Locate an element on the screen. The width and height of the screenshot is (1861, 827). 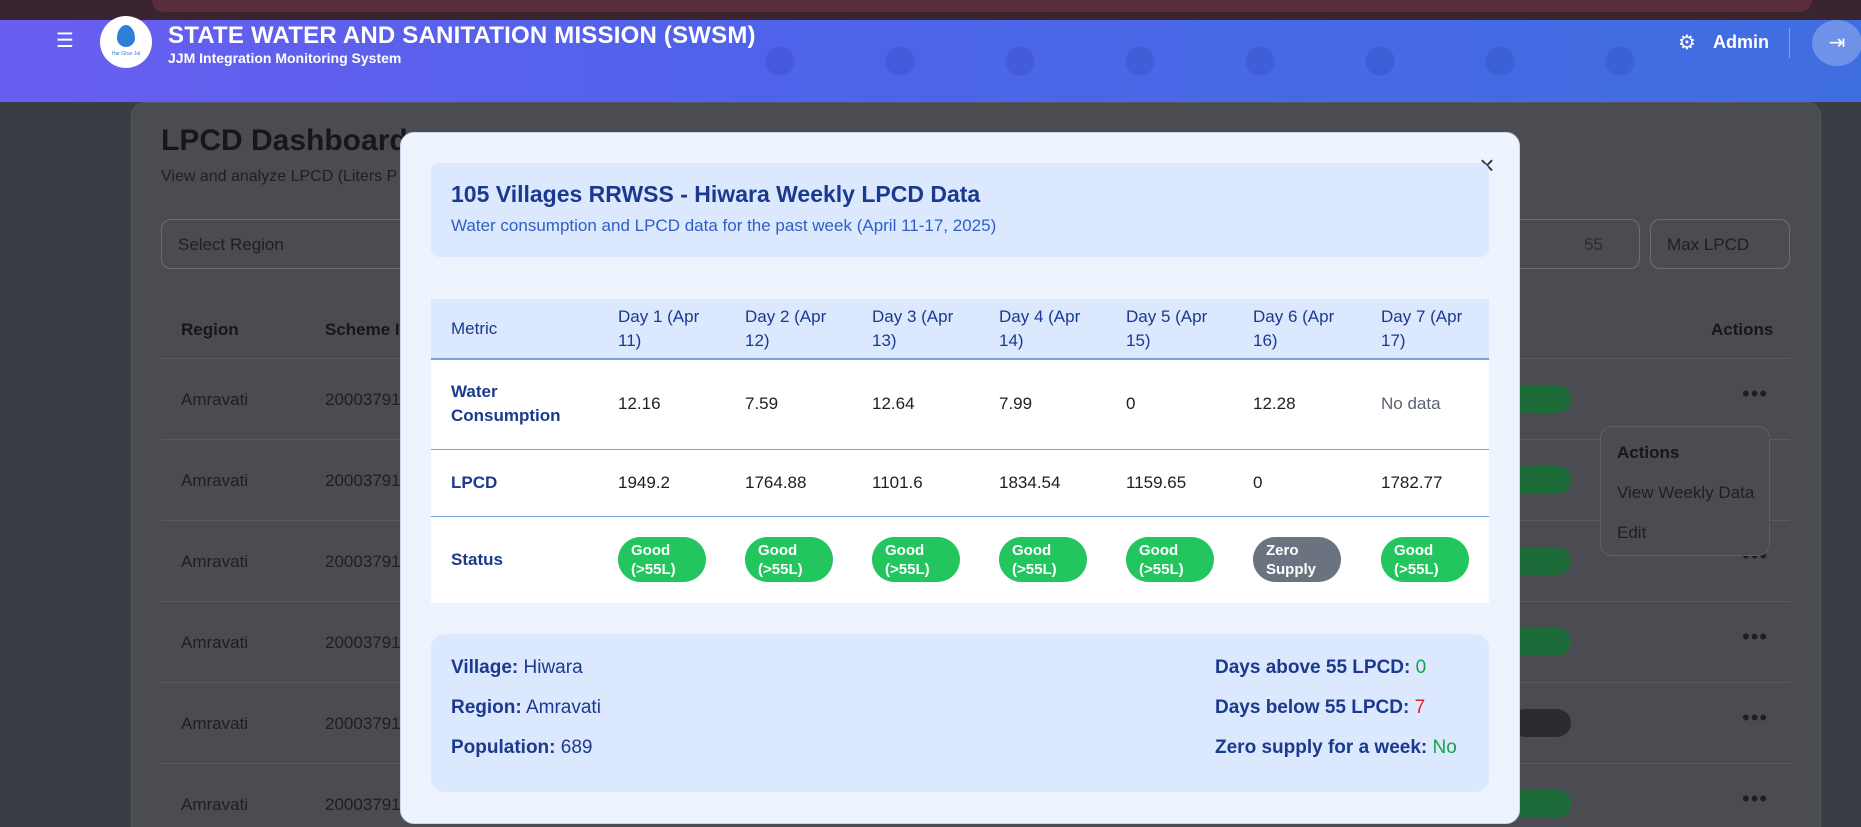
column-header-day-1: Day 1 (Apr 11) is located at coordinates (661, 329).